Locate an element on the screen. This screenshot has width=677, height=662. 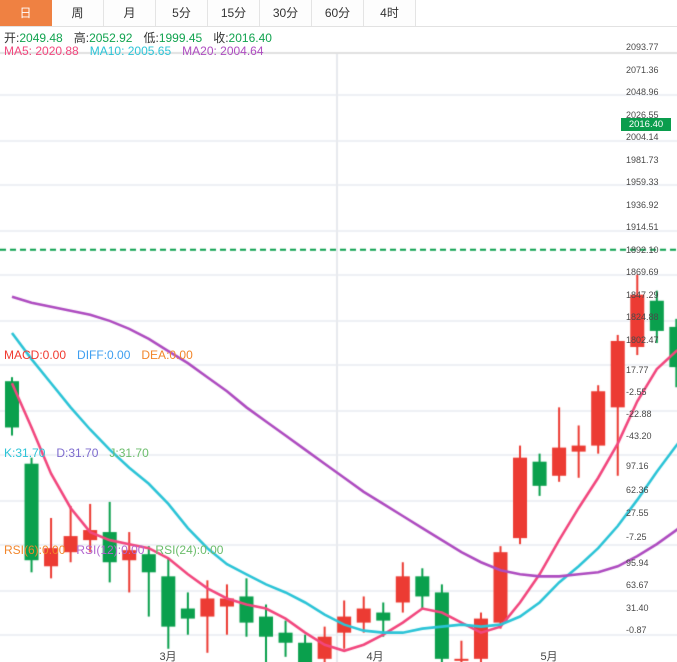
axis-tick-label: 2004.14 is located at coordinates (642, 137).